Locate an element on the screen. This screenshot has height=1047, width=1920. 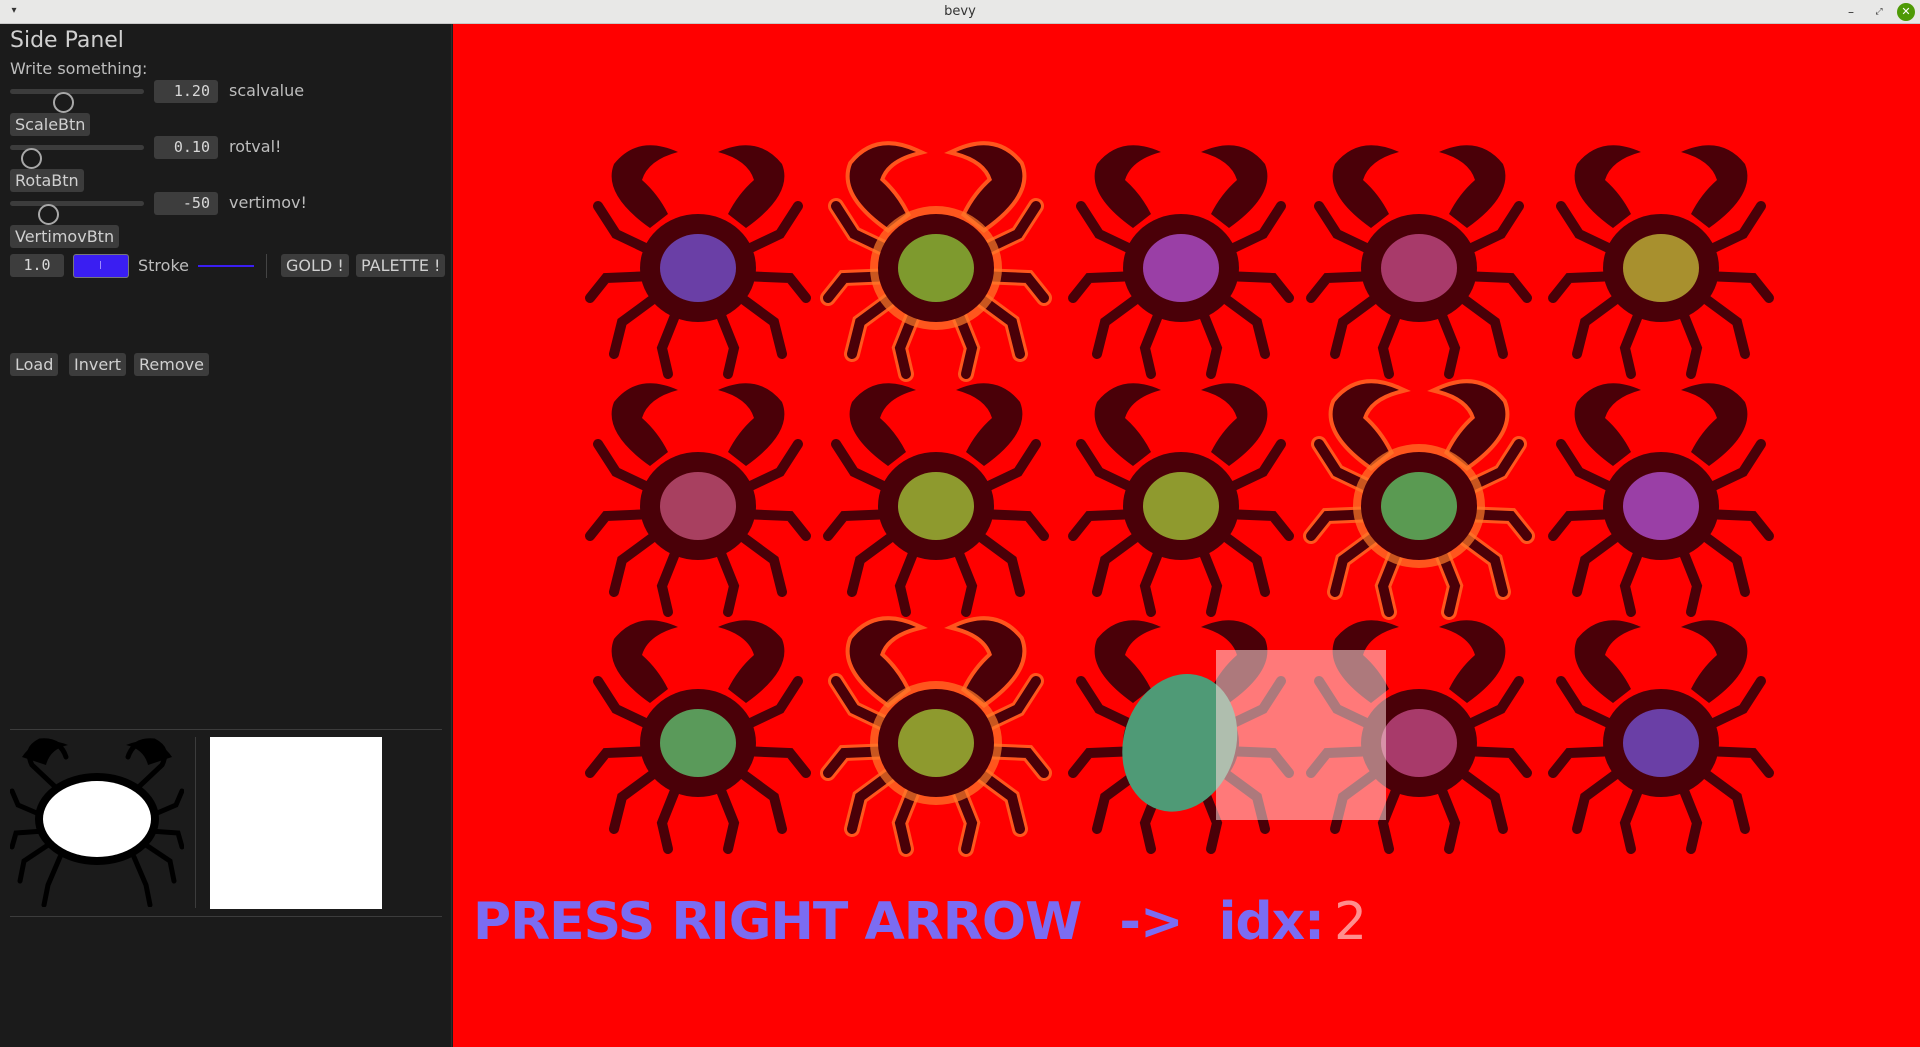
idx-value: 2 is located at coordinates (1350, 922).